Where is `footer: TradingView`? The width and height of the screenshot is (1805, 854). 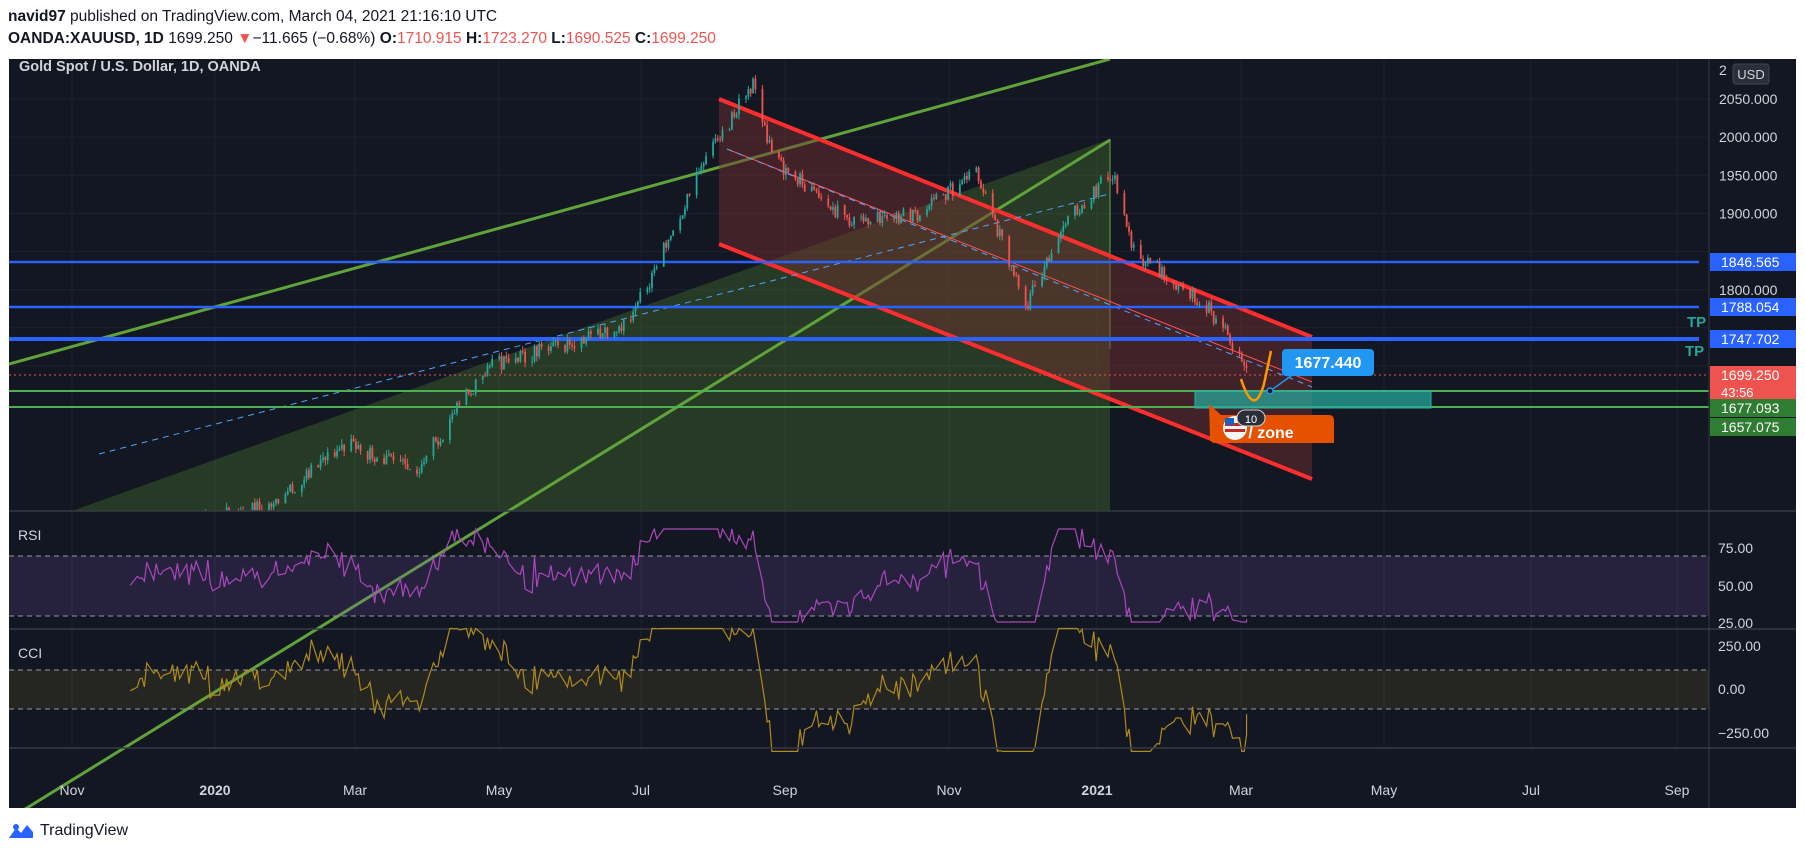 footer: TradingView is located at coordinates (68, 831).